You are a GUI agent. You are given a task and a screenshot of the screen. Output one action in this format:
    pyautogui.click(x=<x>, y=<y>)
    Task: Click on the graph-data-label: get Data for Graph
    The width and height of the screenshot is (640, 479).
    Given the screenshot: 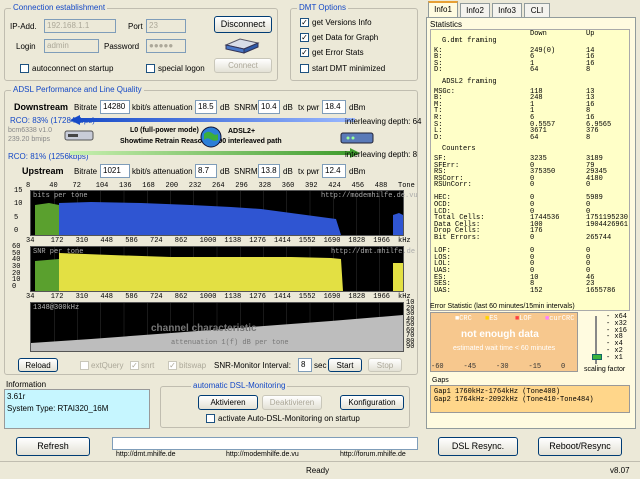 What is the action you would take?
    pyautogui.click(x=345, y=37)
    